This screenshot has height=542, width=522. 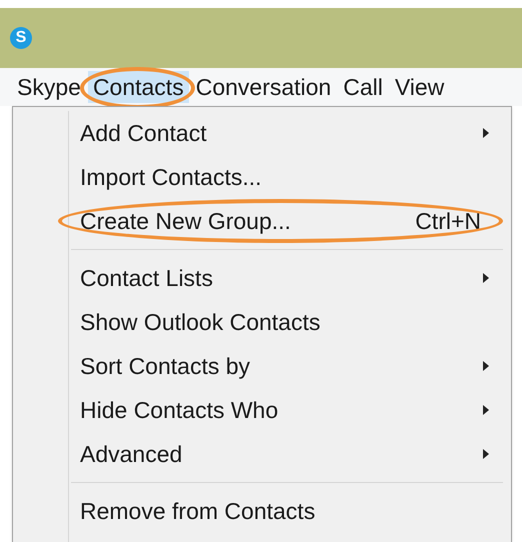 What do you see at coordinates (363, 87) in the screenshot?
I see `menu-bar-item: Call` at bounding box center [363, 87].